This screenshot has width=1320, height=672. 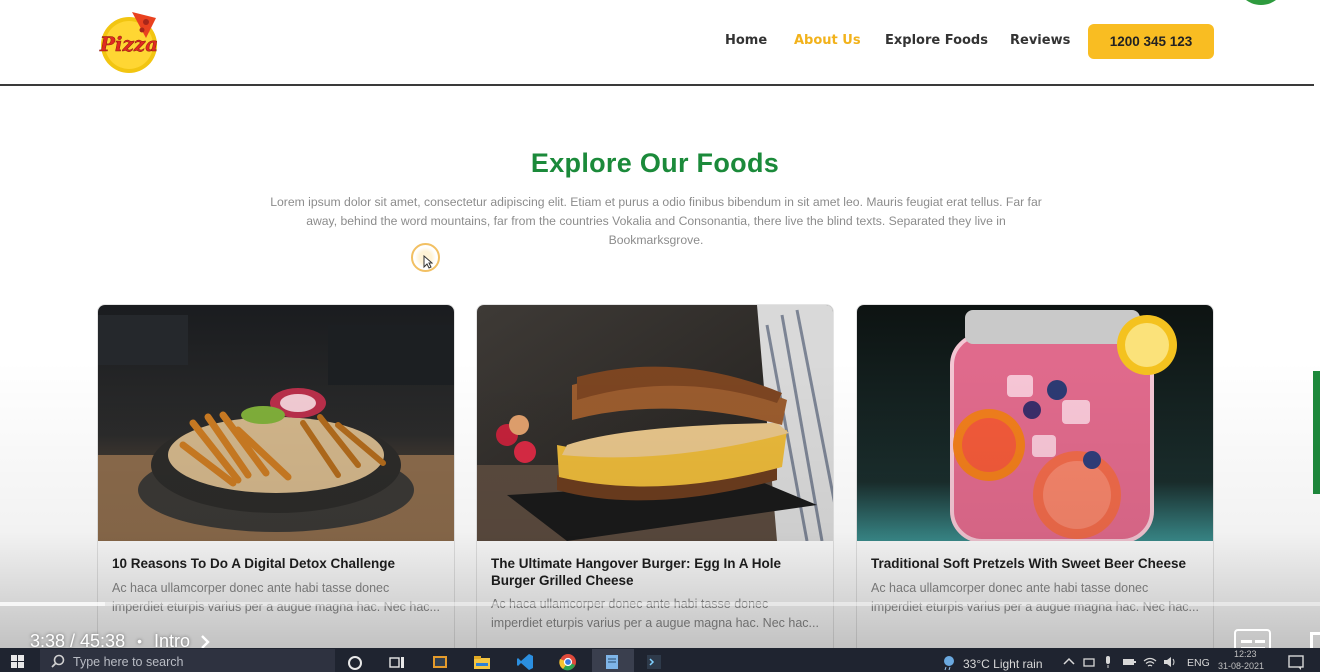 I want to click on fries-bowl-image, so click(x=276, y=423).